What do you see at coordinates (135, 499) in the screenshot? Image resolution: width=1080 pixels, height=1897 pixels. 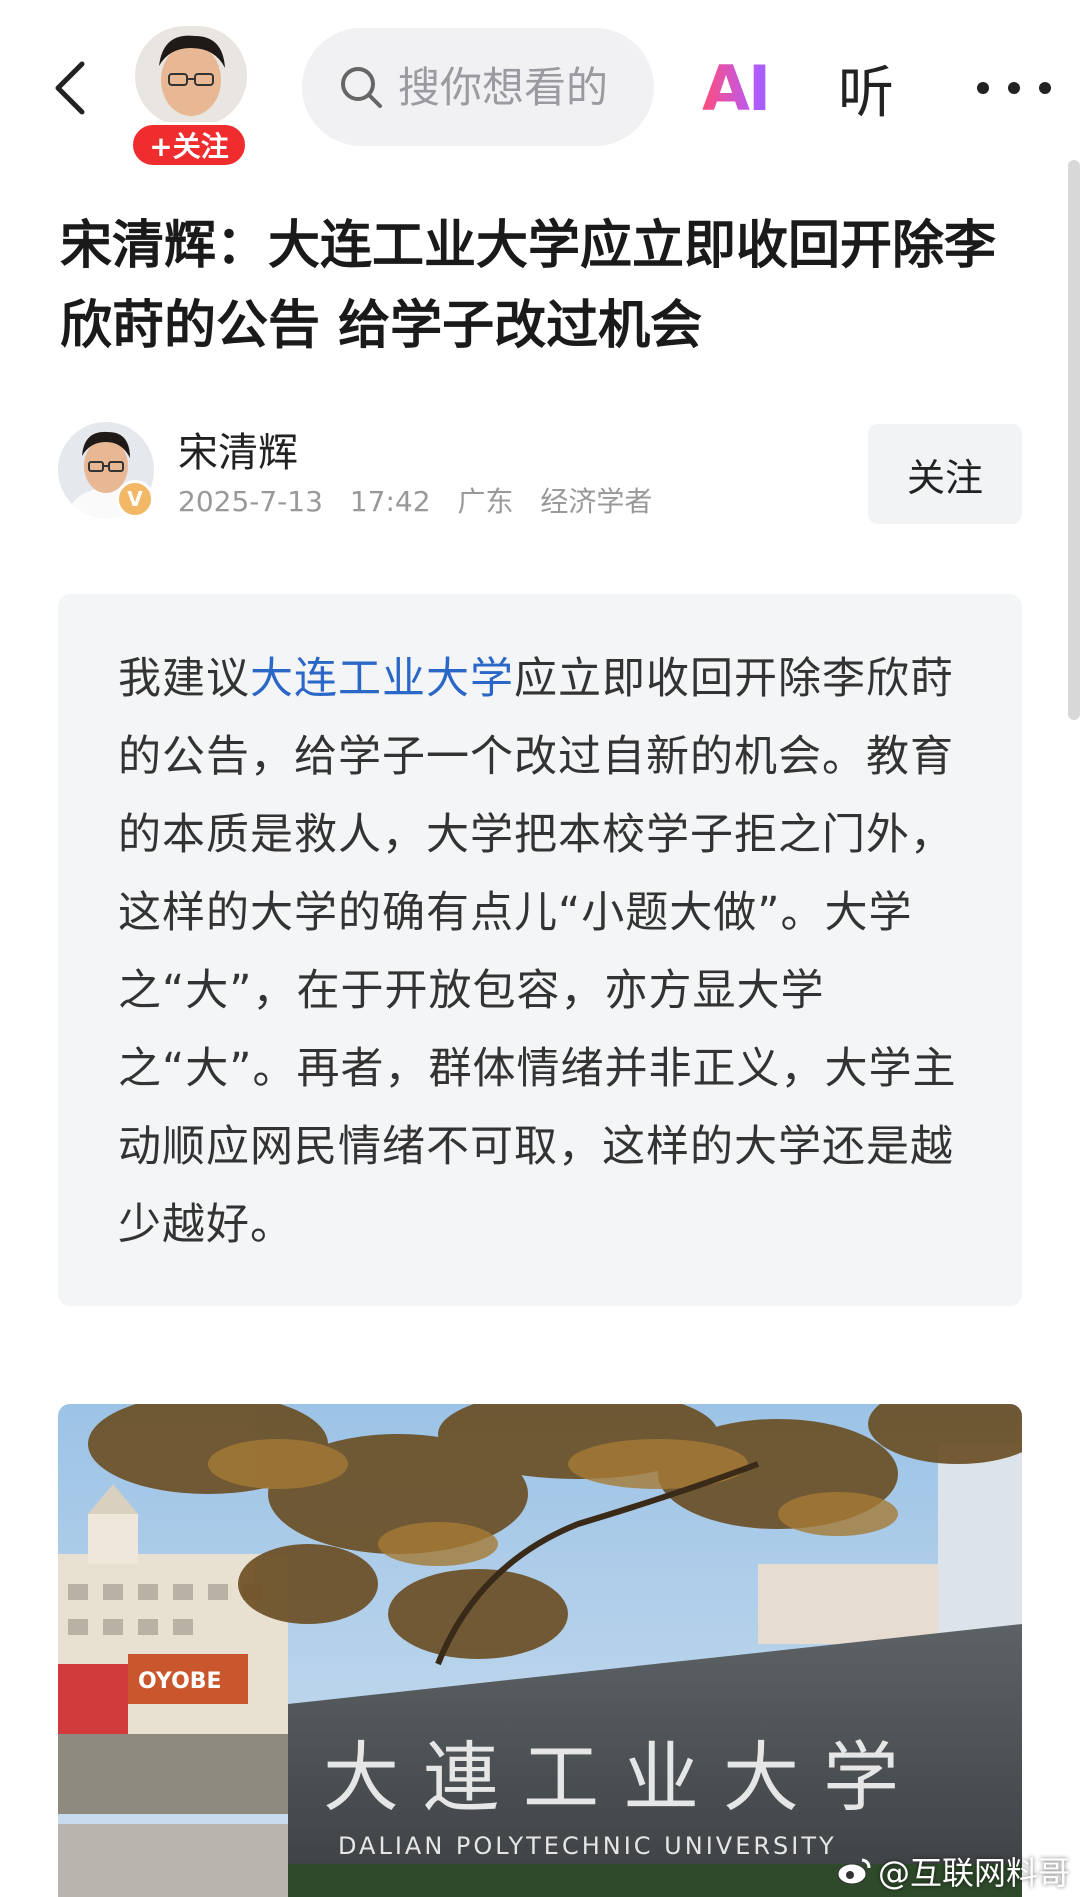 I see `verified-badge: V` at bounding box center [135, 499].